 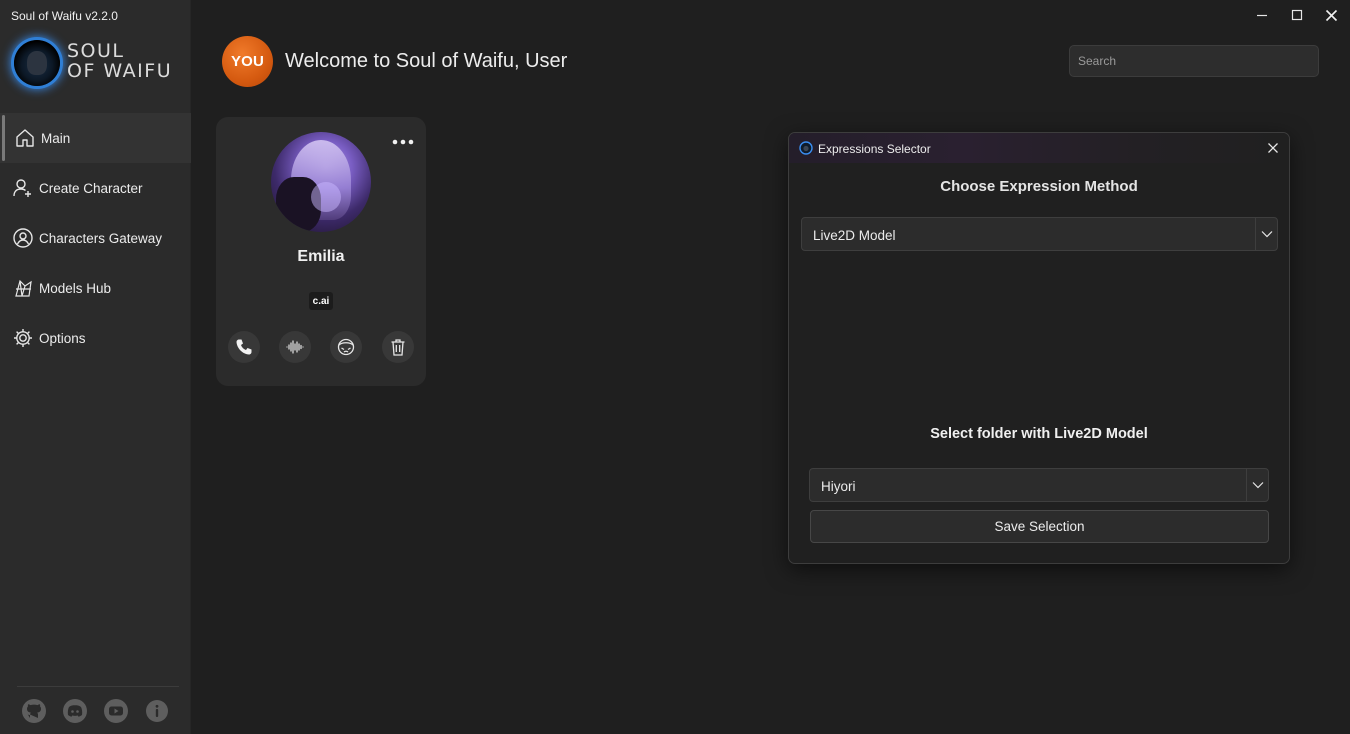 I want to click on dialog-title-bar: Expressions Selector, so click(x=1039, y=148).